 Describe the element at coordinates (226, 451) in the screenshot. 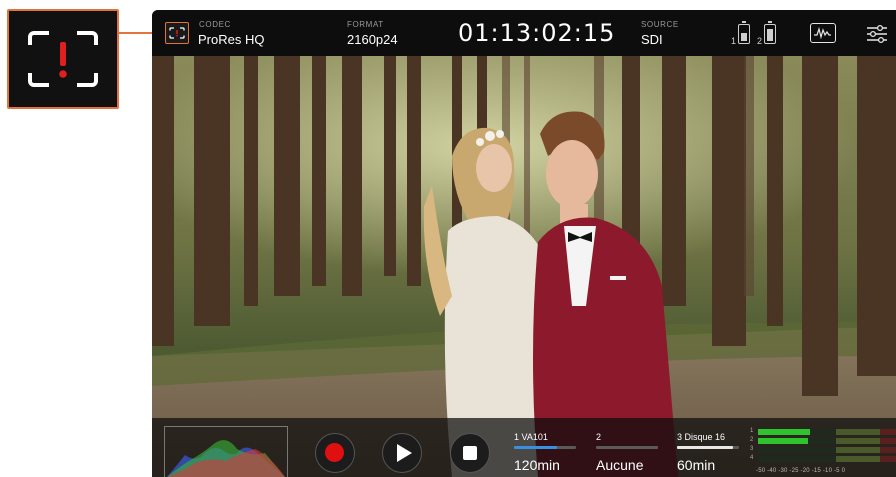

I see `histogram` at that location.